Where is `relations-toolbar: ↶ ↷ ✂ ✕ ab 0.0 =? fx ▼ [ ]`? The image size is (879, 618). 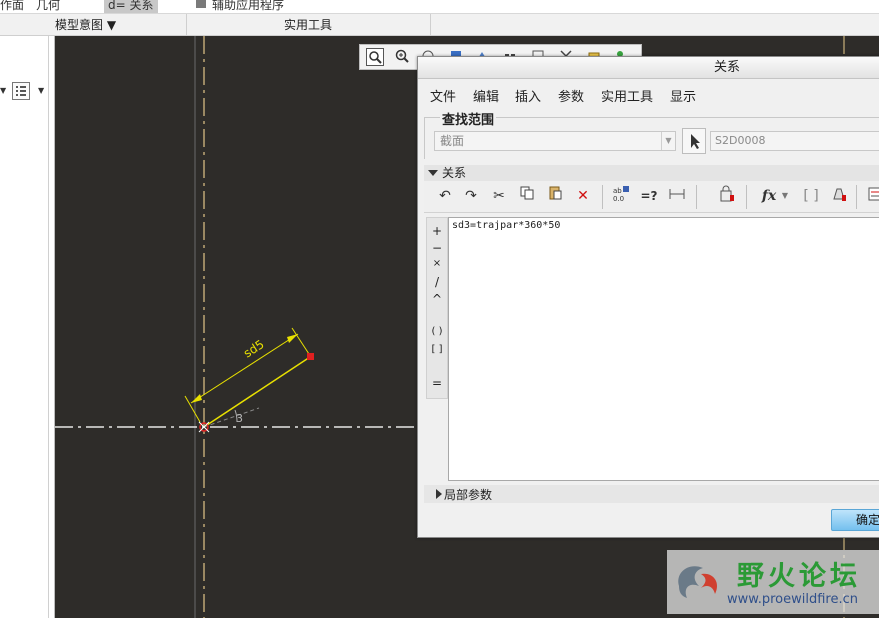
relations-toolbar: ↶ ↷ ✂ ✕ ab 0.0 =? fx ▼ [ ] is located at coordinates (651, 197).